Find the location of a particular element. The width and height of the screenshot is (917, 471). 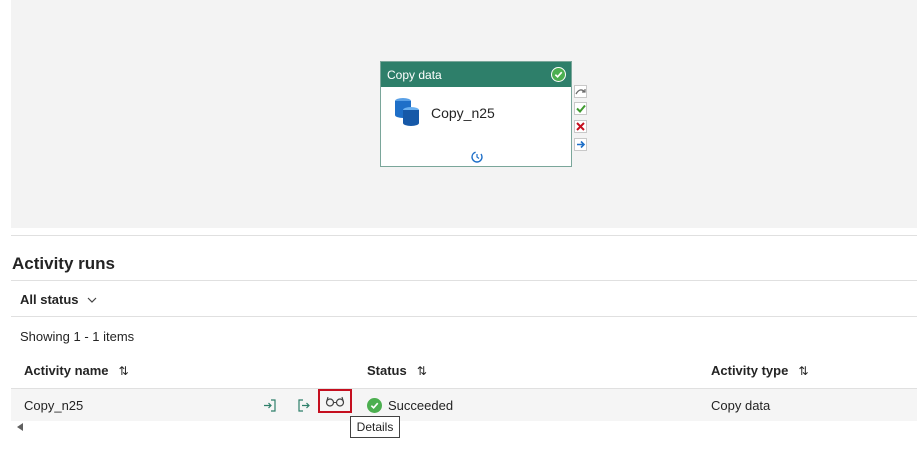

column-label: Status is located at coordinates (387, 370).